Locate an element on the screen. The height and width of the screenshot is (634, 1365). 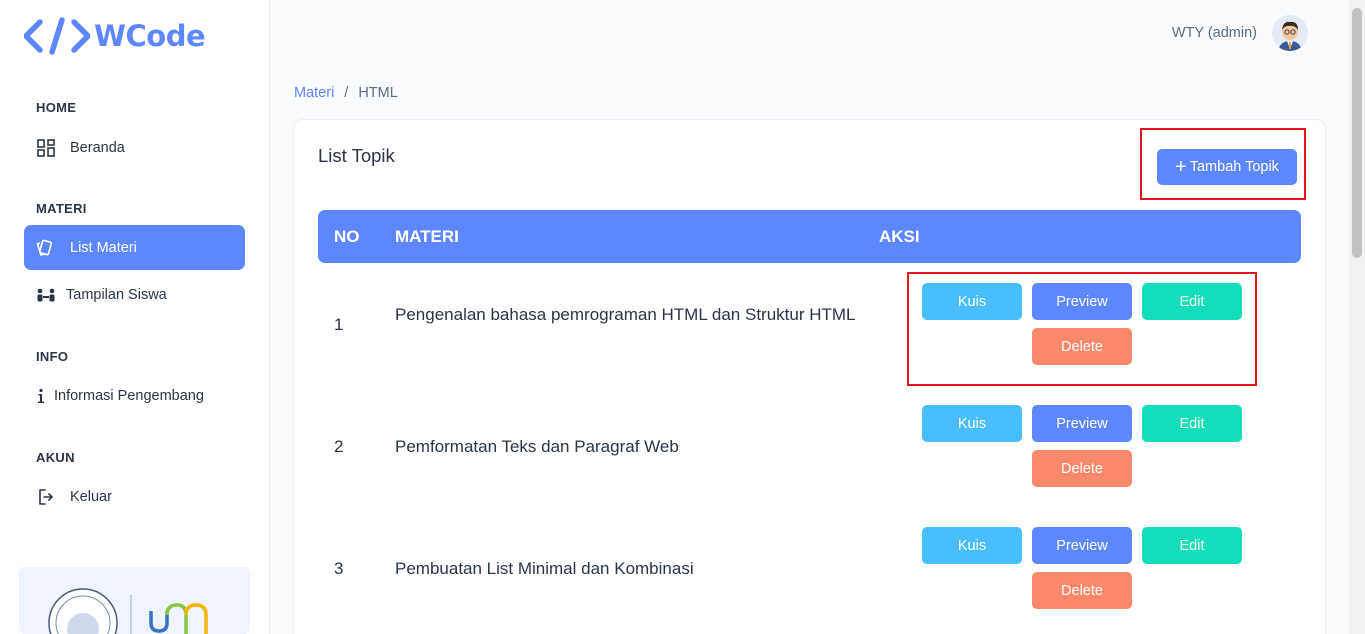
logout-icon is located at coordinates (46, 497).